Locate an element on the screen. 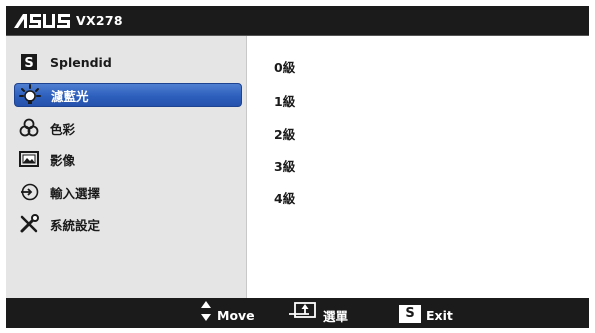 Image resolution: width=595 pixels, height=333 pixels. menu-item-blue-light-filter: 濾藍光 is located at coordinates (128, 95).